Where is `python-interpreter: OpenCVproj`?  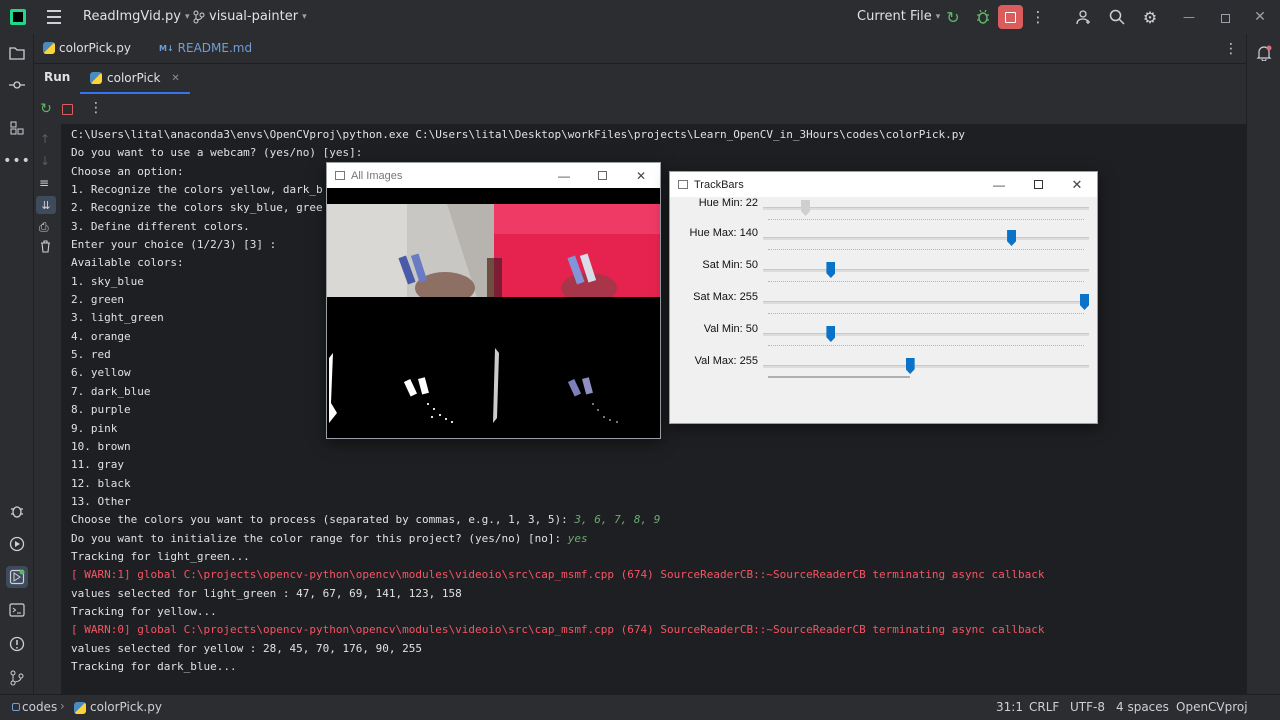
python-interpreter: OpenCVproj is located at coordinates (1212, 707).